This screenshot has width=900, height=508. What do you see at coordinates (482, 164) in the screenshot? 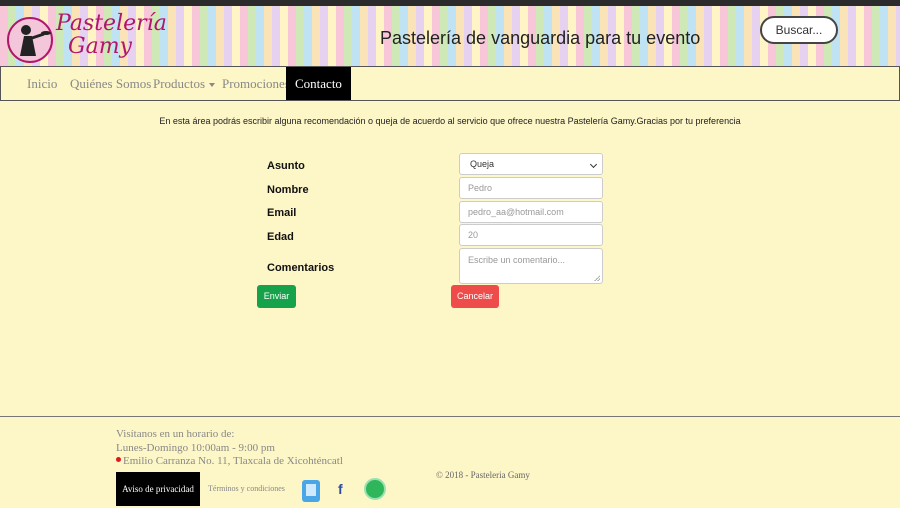
I see `asunto-value: Queja` at bounding box center [482, 164].